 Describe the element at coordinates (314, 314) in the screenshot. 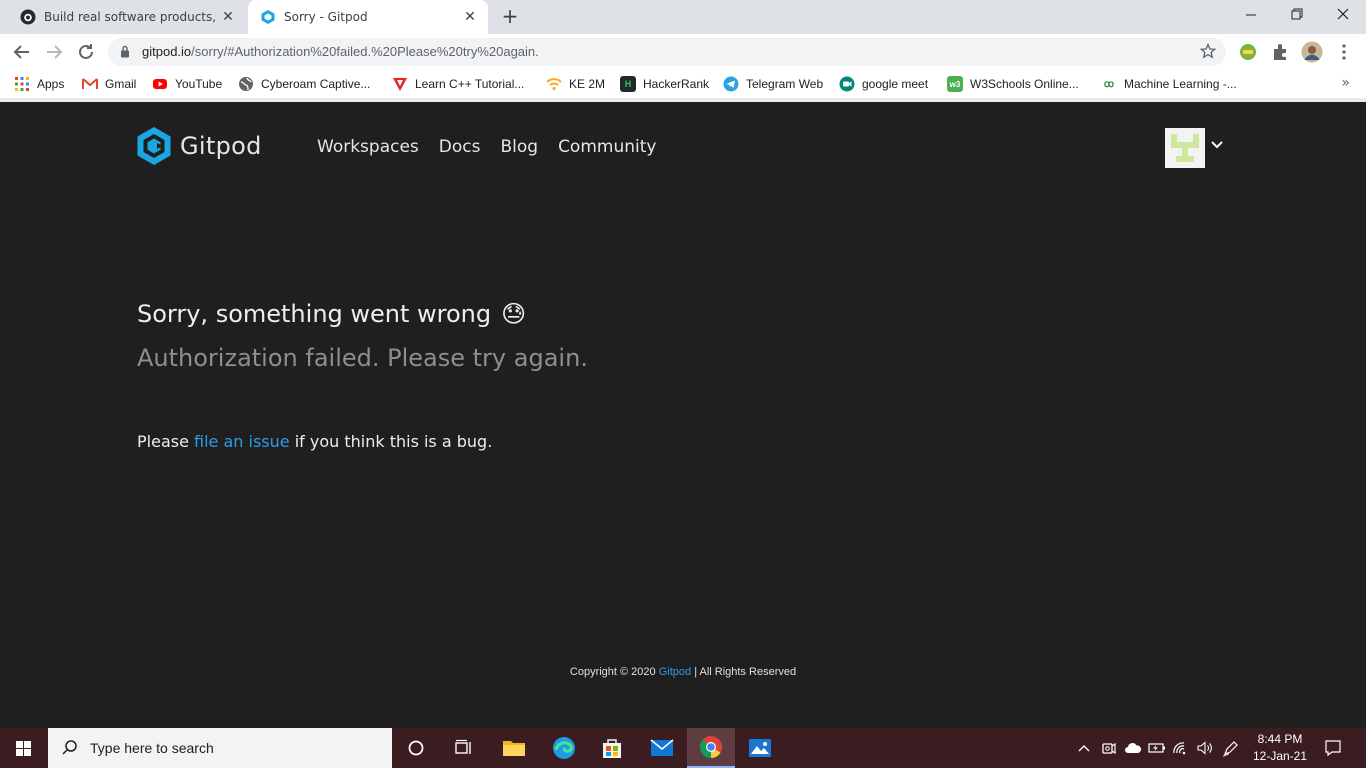

I see `error-title-text: Sorry, something went wrong` at that location.